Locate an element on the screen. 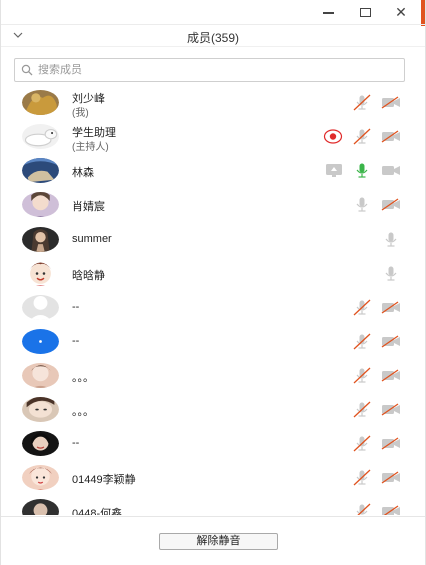  screen-share-icon is located at coordinates (334, 170).